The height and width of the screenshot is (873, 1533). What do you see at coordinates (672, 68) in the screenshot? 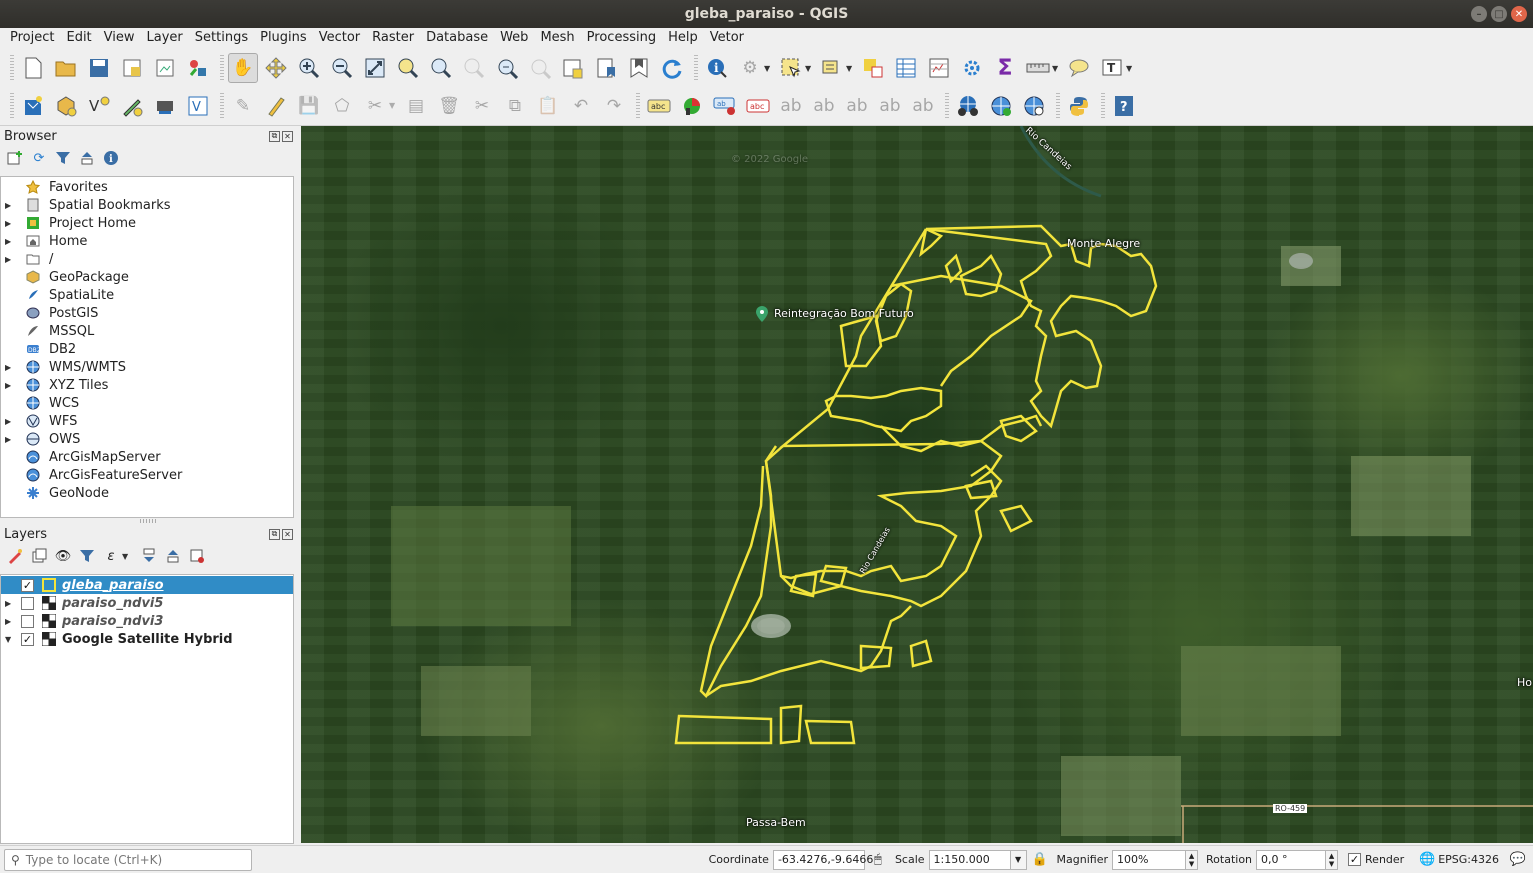
I see `refresh-icon` at bounding box center [672, 68].